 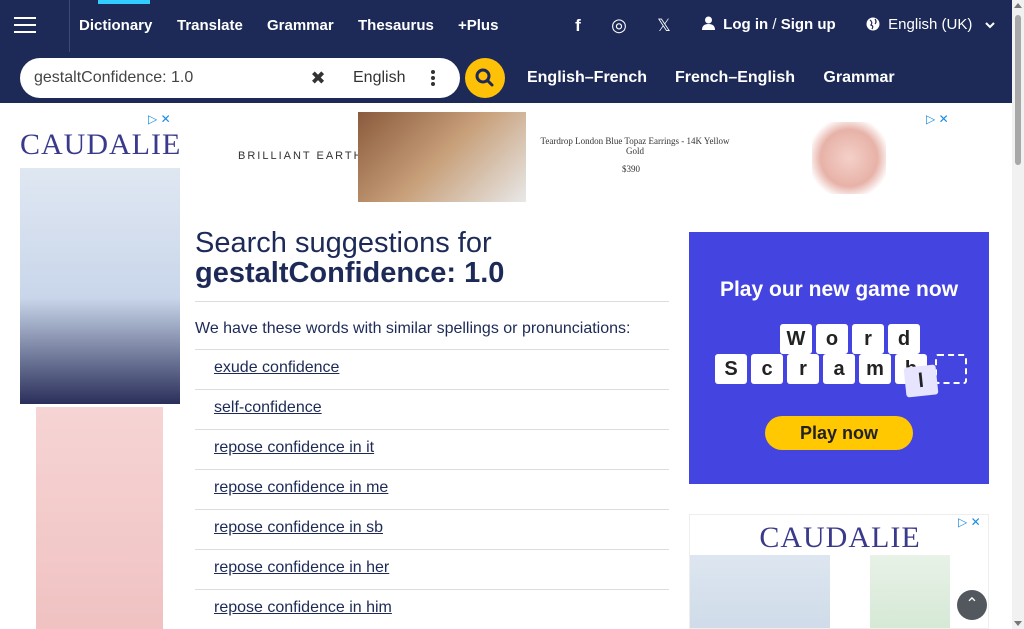 I want to click on letter-tile: d, so click(x=904, y=339).